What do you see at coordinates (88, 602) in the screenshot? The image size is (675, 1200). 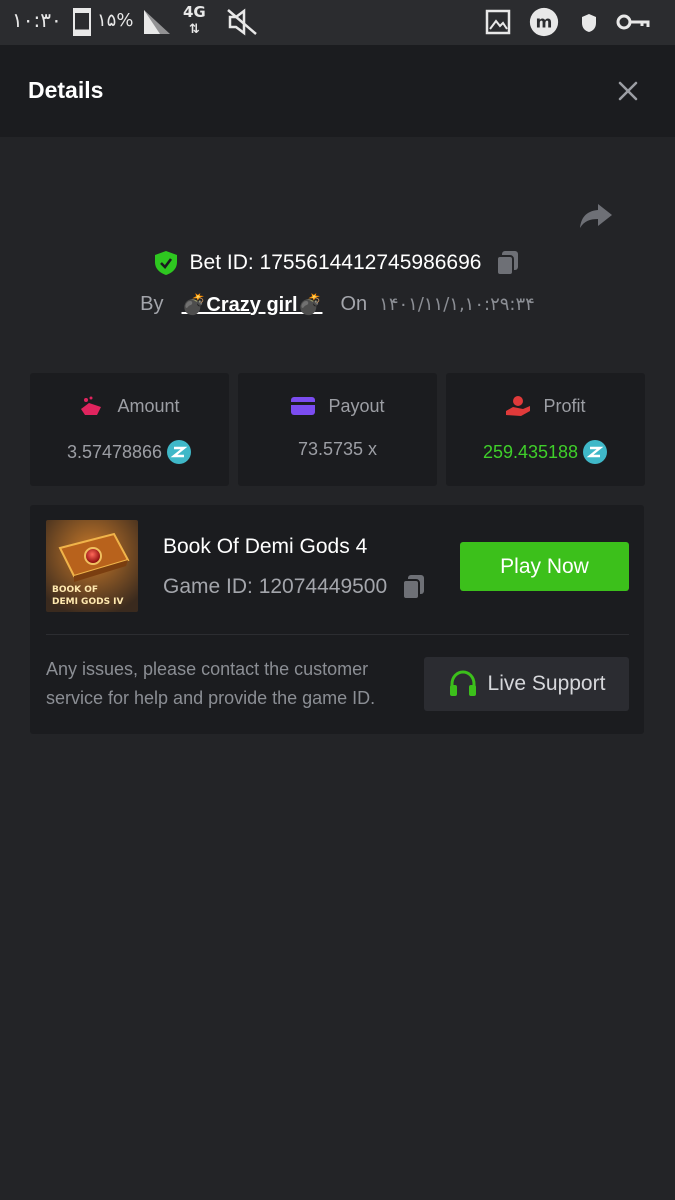 I see `svg-text: DEMI GODS IV` at bounding box center [88, 602].